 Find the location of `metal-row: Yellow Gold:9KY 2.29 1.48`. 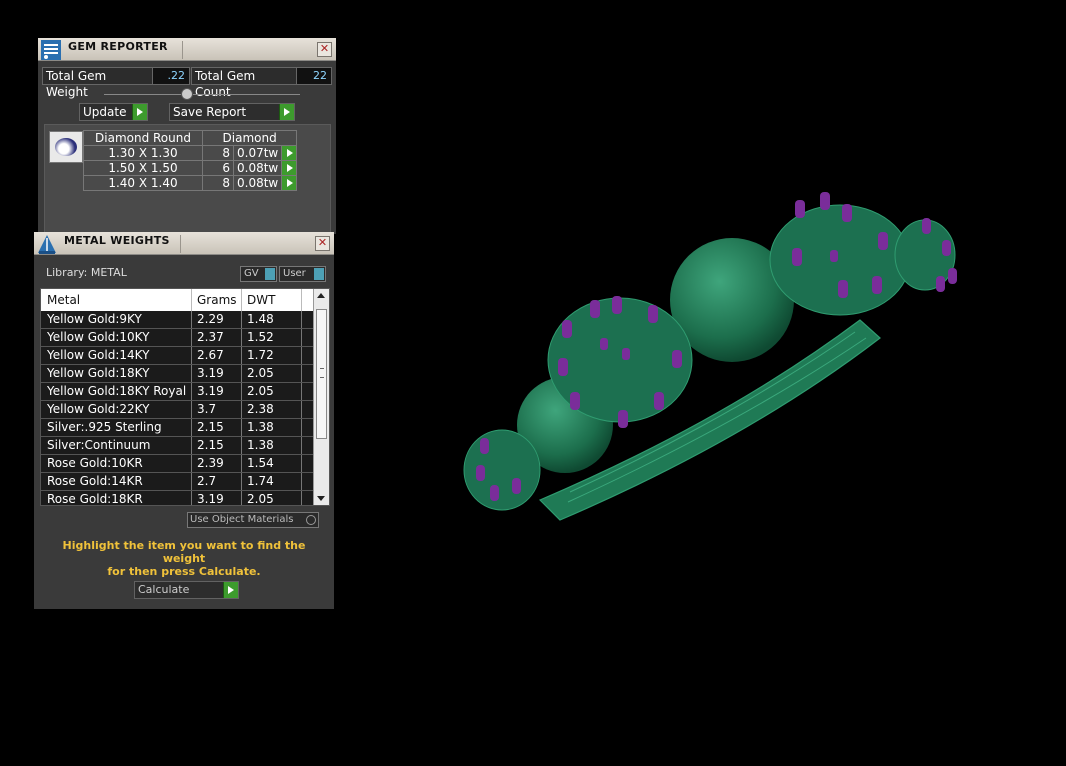

metal-row: Yellow Gold:9KY 2.29 1.48 is located at coordinates (177, 320).